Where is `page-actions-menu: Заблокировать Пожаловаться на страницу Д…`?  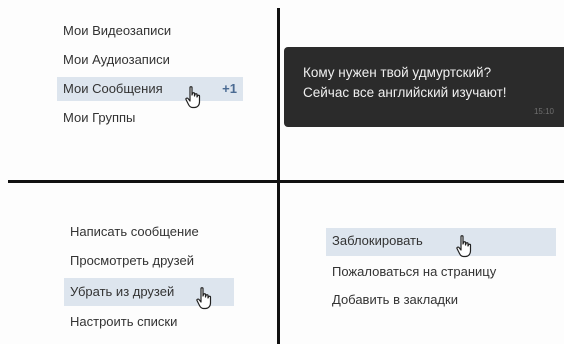
page-actions-menu: Заблокировать Пожаловаться на страницу Д… is located at coordinates (442, 273).